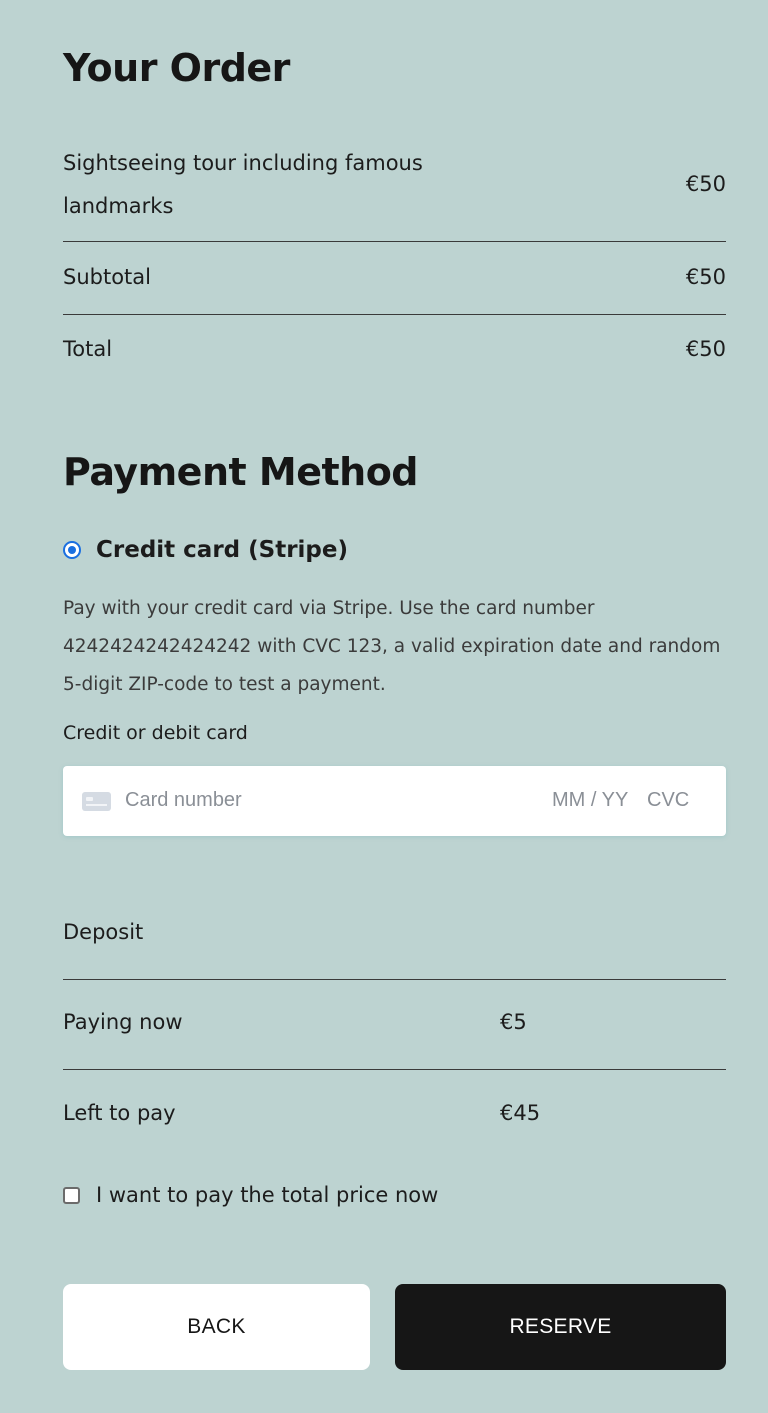  What do you see at coordinates (119, 1113) in the screenshot?
I see `left-to-pay-label: Left to pay` at bounding box center [119, 1113].